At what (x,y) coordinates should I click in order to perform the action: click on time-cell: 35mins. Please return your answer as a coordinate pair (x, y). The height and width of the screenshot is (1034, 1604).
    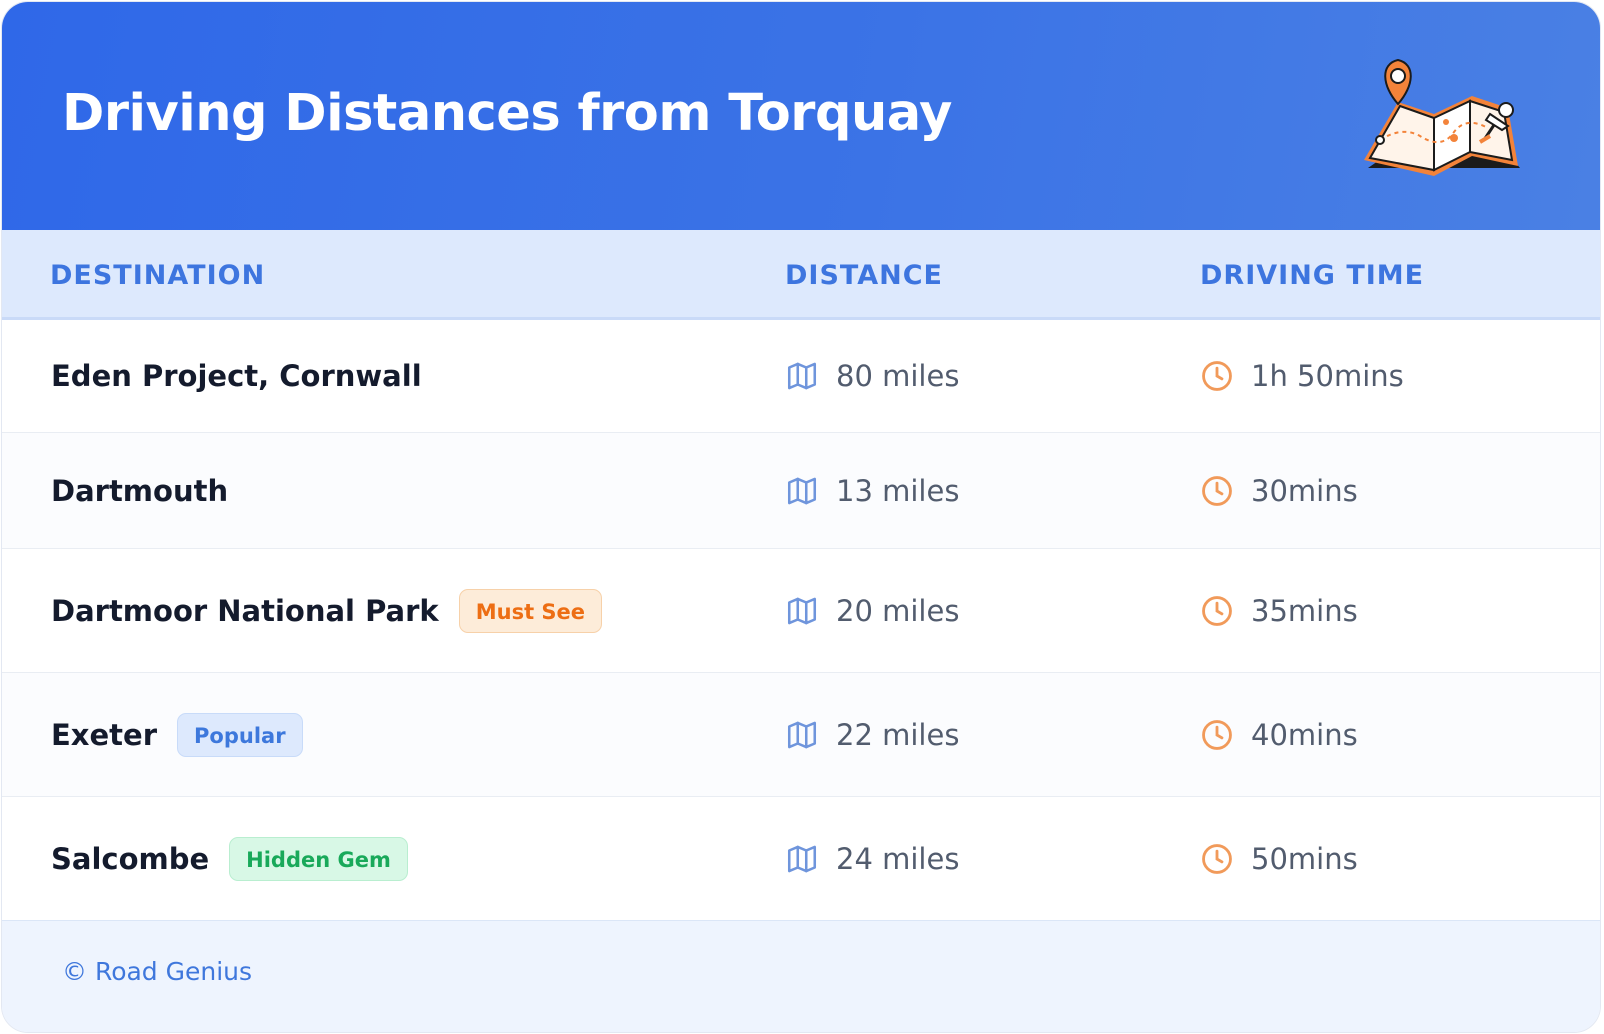
    Looking at the image, I should click on (1279, 611).